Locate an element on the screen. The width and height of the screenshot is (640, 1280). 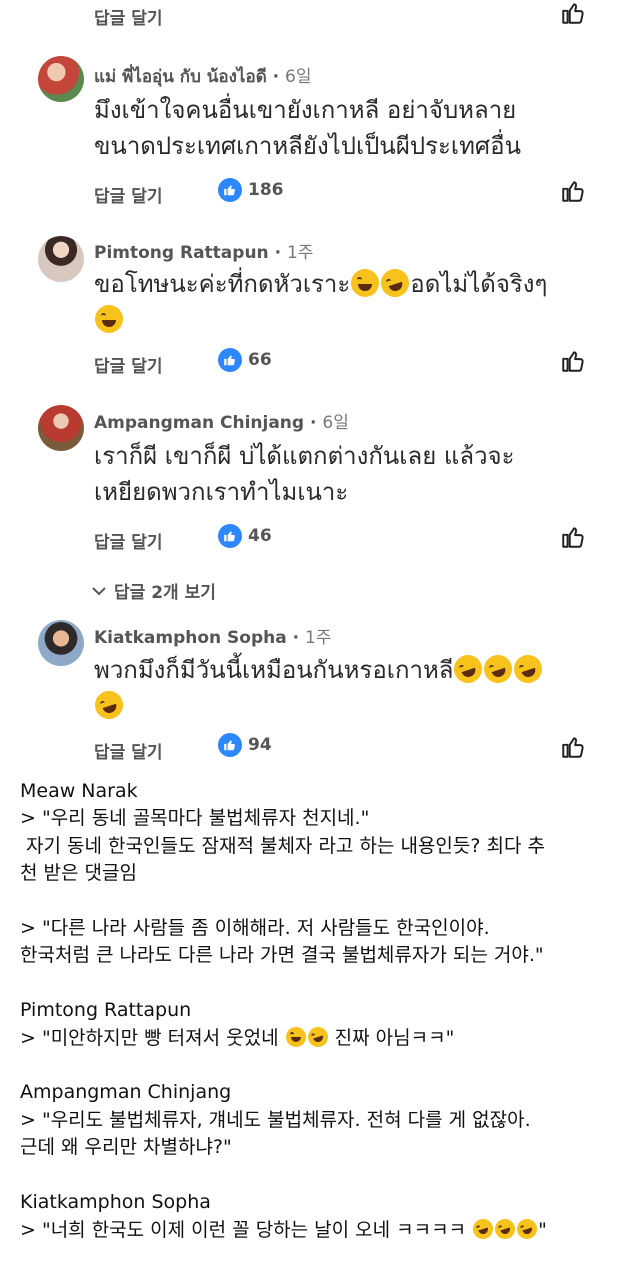
caption-note: 자기 동네 한국인들도 잠재적 불체자 라고 하는 내용인듯? 최다 추 is located at coordinates (282, 845).